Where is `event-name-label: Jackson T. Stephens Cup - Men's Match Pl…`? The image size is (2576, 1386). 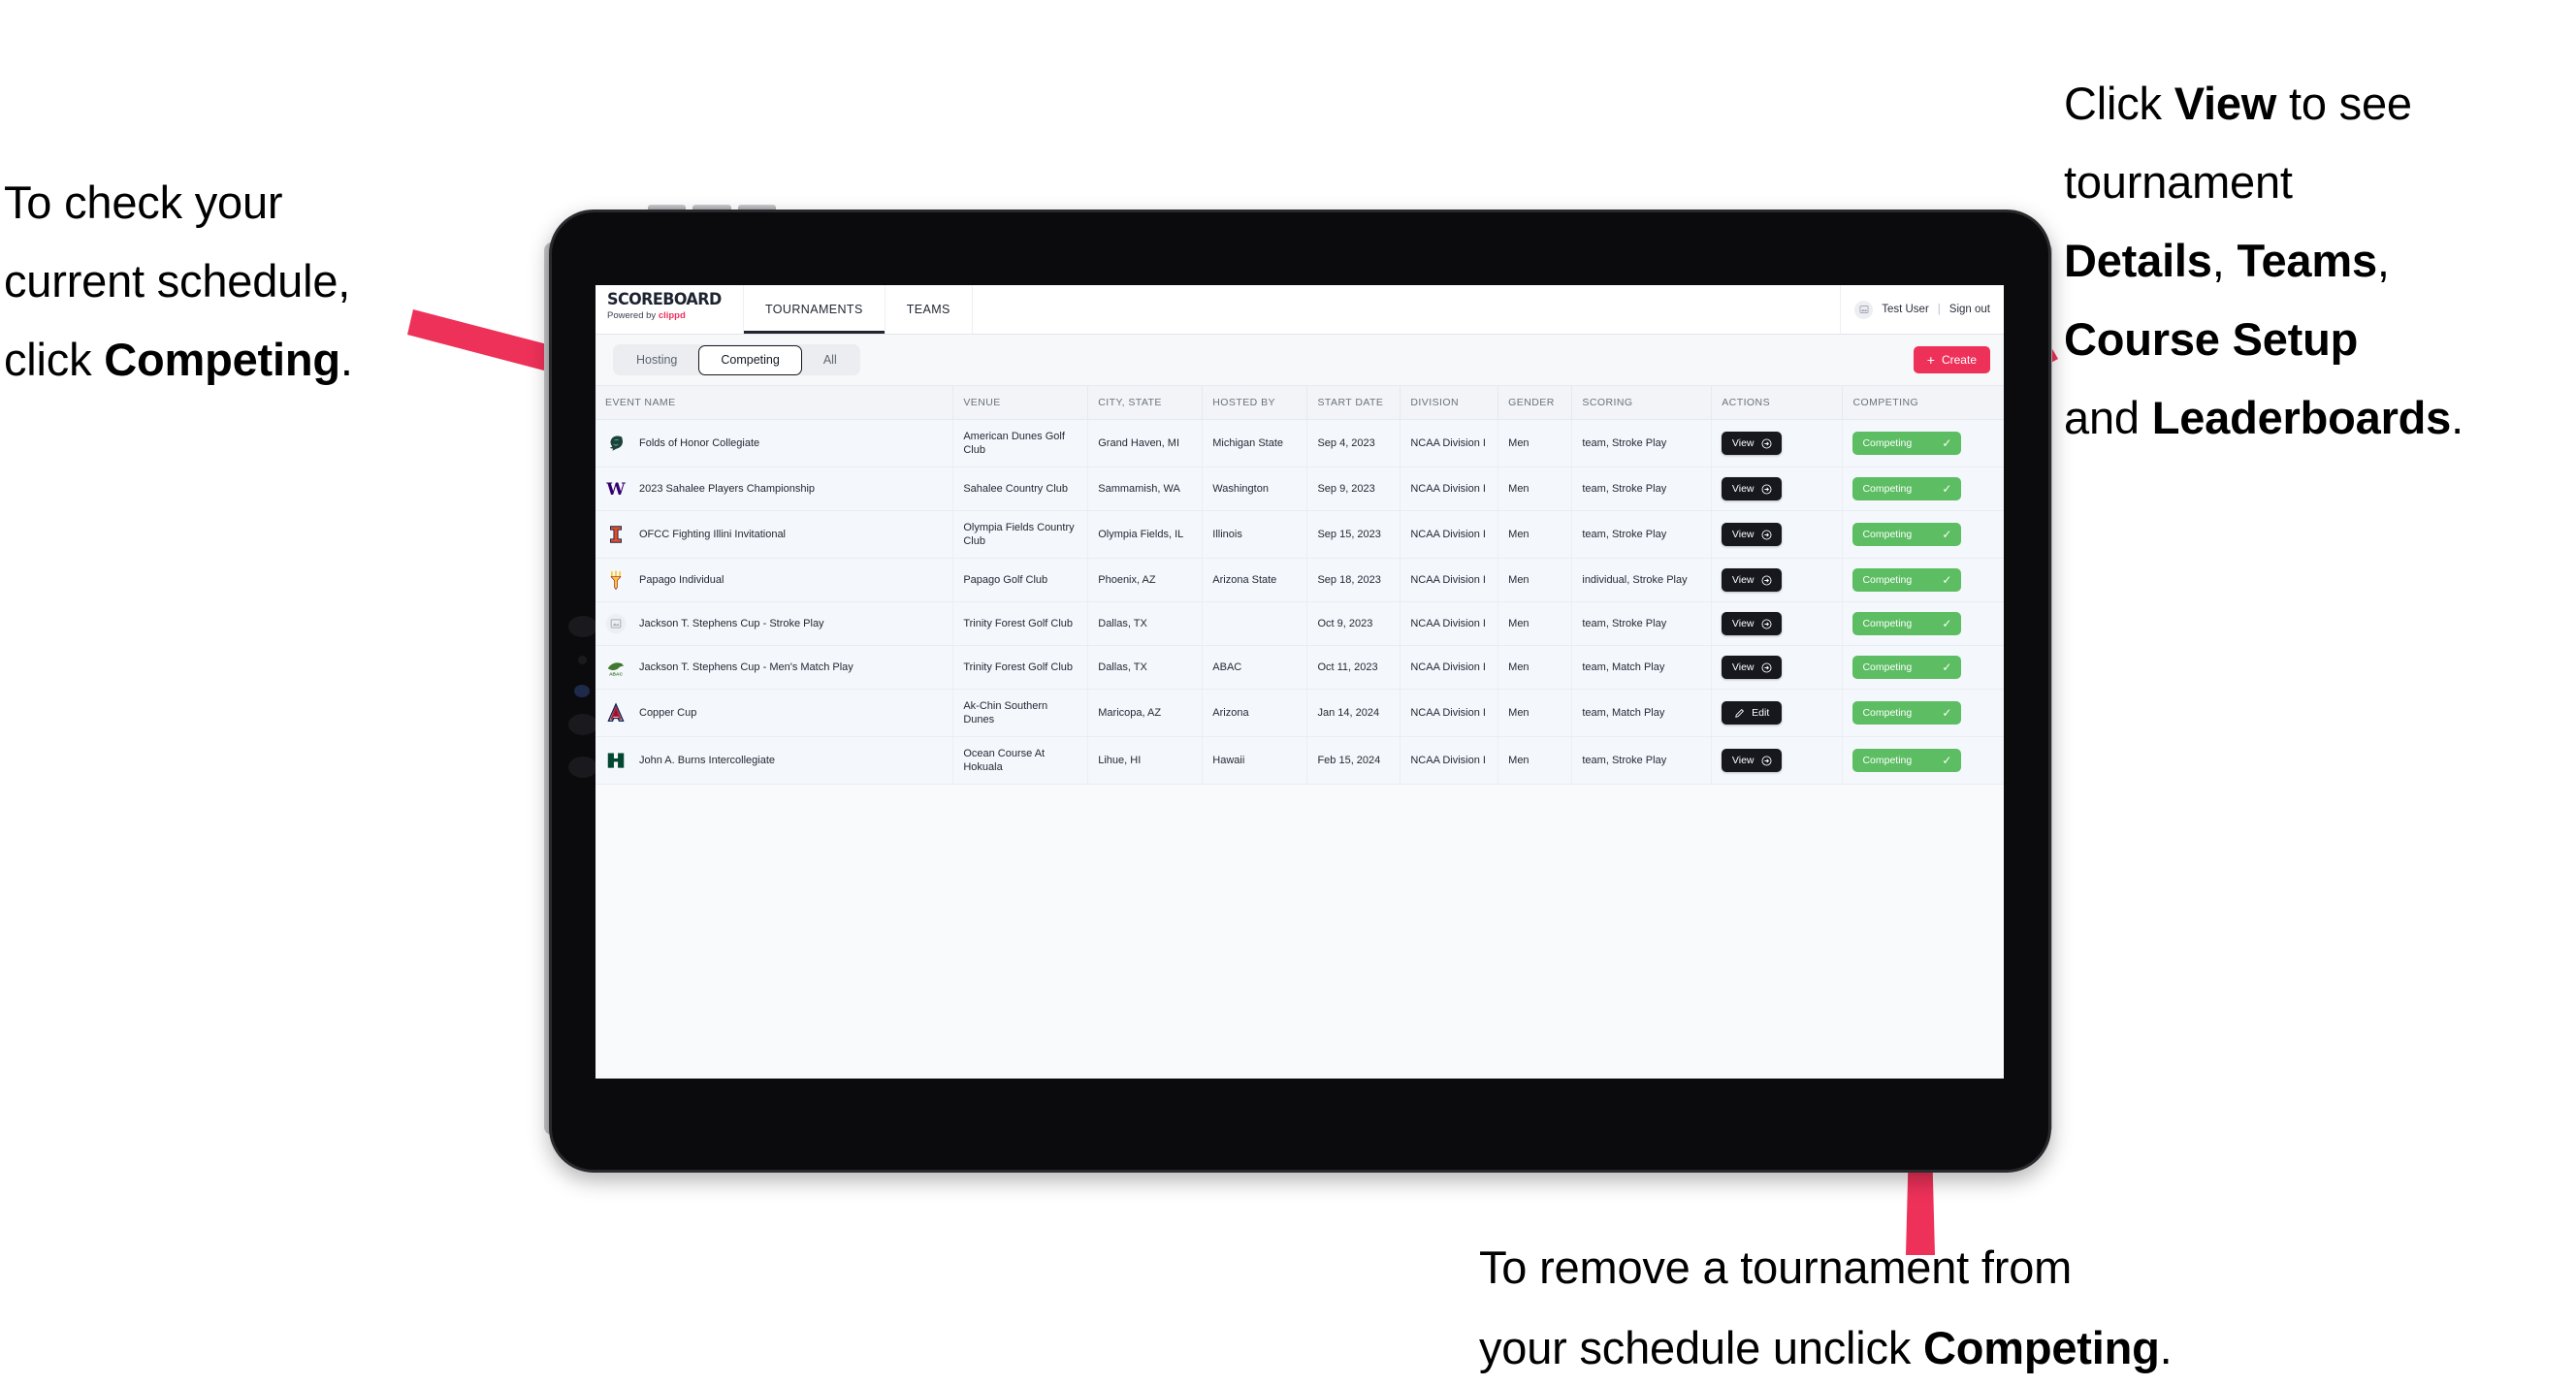
event-name-label: Jackson T. Stephens Cup - Men's Match Pl… is located at coordinates (746, 667).